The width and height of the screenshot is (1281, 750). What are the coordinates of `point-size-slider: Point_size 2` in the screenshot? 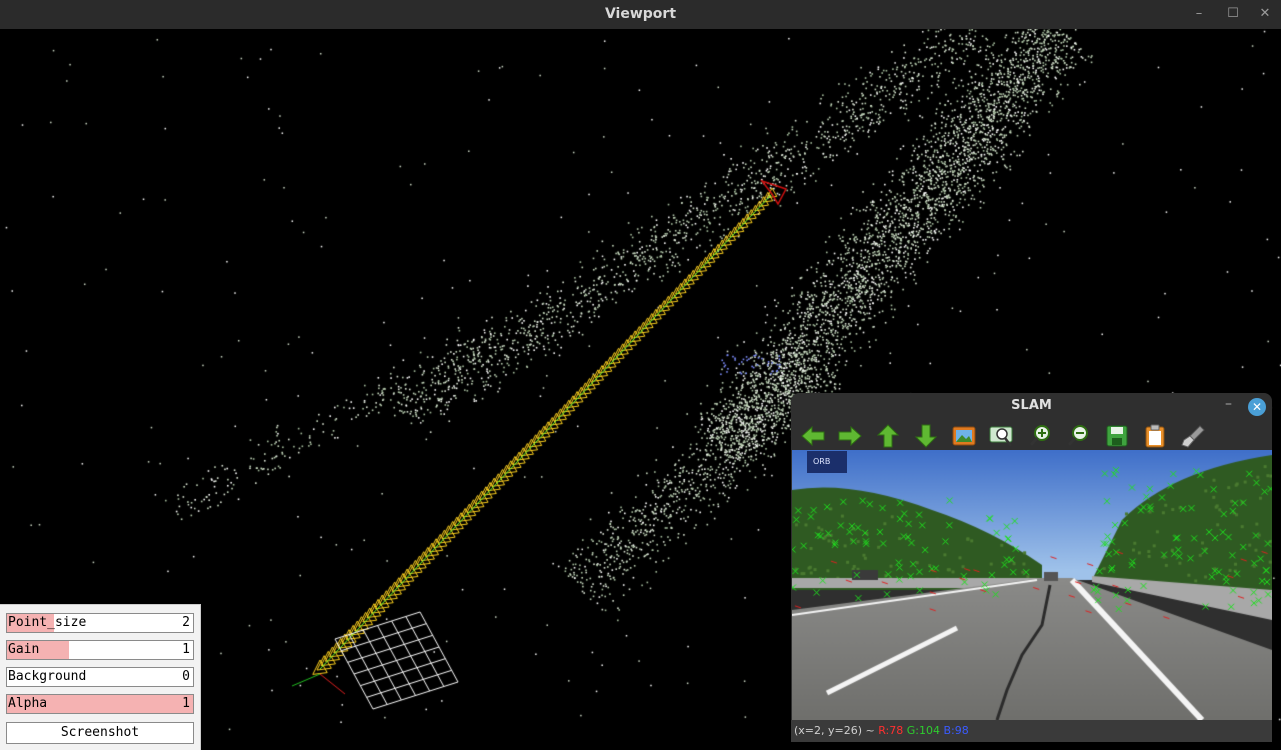 It's located at (100, 623).